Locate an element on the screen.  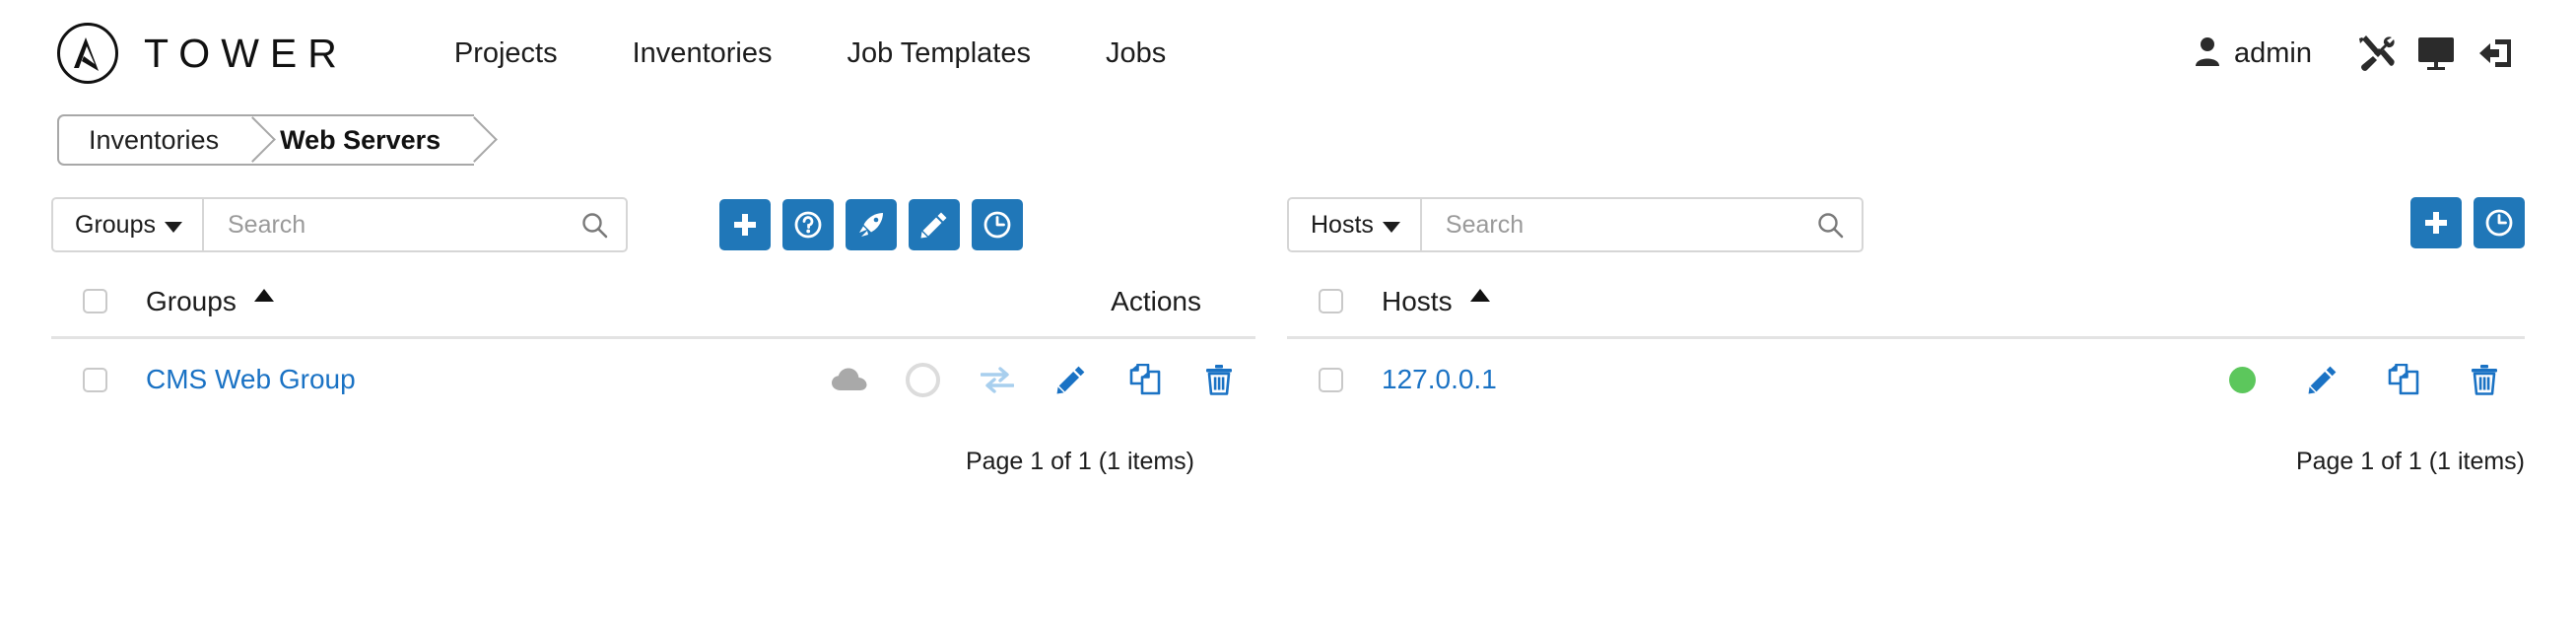
groups-table-header: Groups Actions is located at coordinates (653, 312).